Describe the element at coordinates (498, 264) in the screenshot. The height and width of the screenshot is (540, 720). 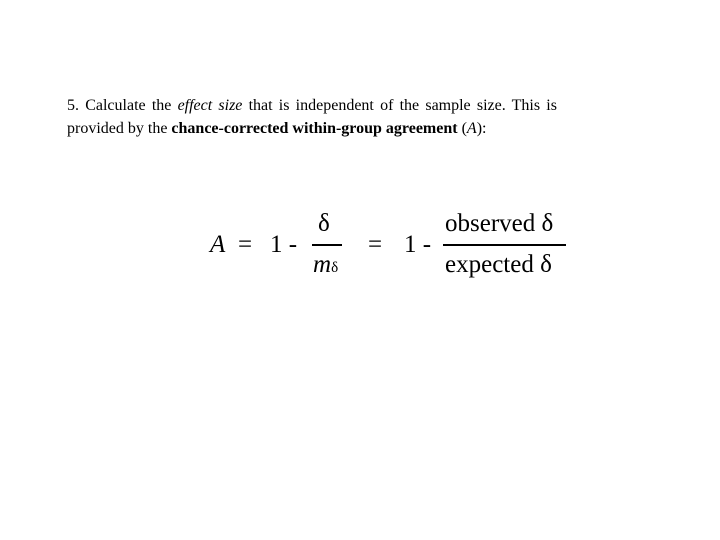
I see `fraction2-denominator: expected δ` at that location.